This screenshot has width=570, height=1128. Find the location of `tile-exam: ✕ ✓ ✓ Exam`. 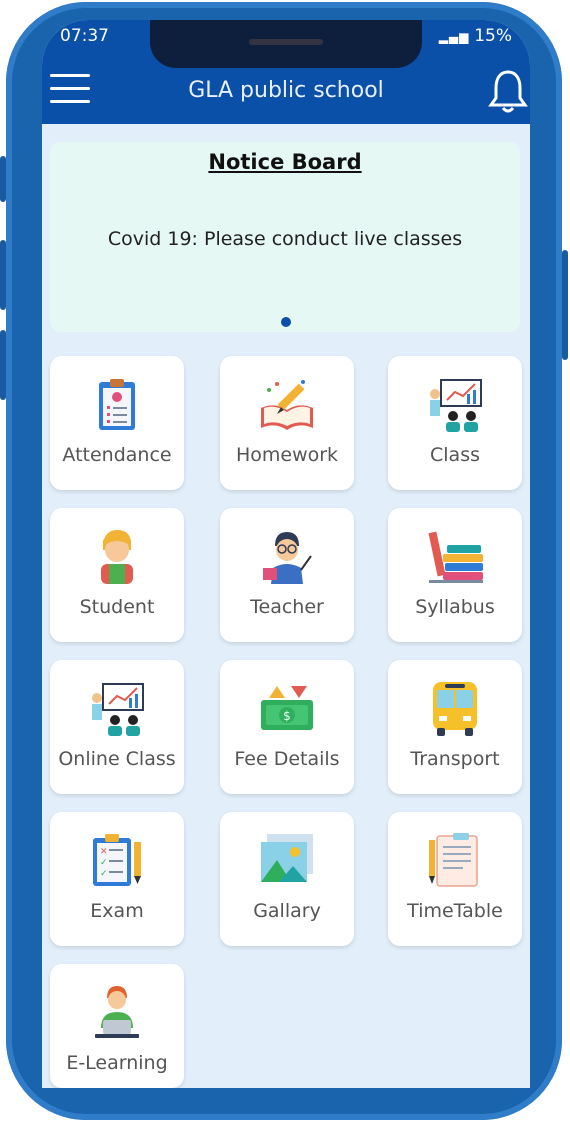

tile-exam: ✕ ✓ ✓ Exam is located at coordinates (117, 879).